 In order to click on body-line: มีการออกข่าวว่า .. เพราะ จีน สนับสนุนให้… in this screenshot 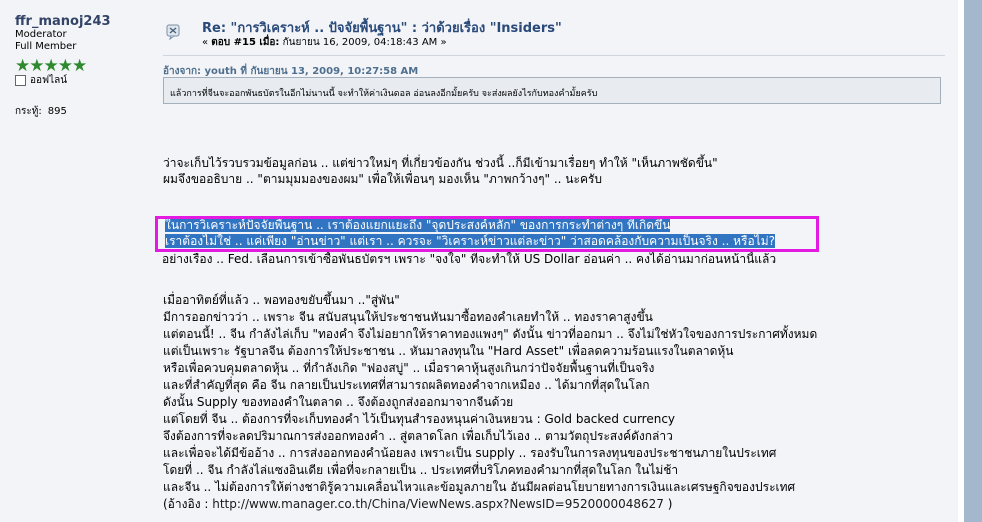, I will do `click(408, 317)`.